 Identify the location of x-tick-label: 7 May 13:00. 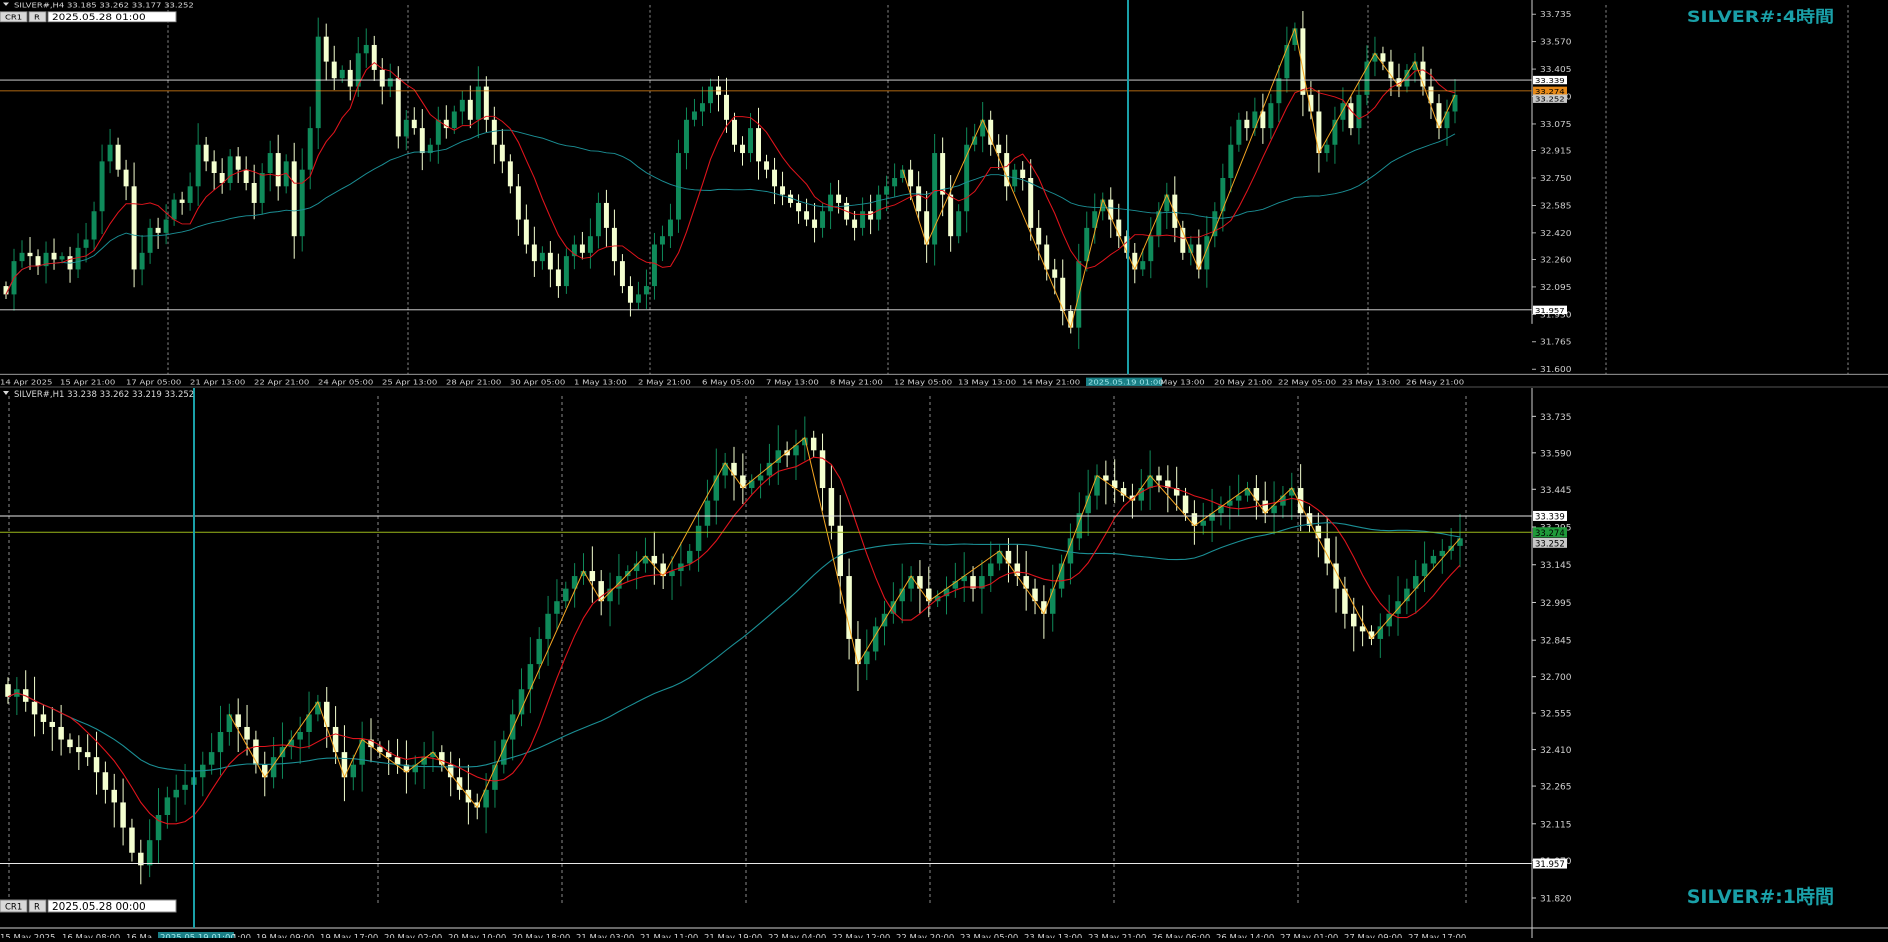
(792, 382).